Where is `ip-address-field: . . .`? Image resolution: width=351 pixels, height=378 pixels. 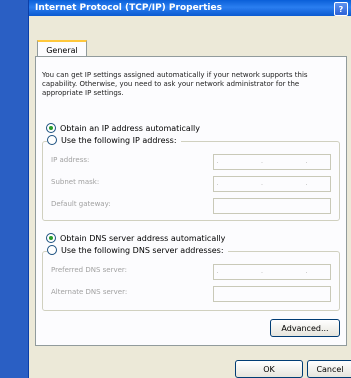
ip-address-field: . . . is located at coordinates (272, 162).